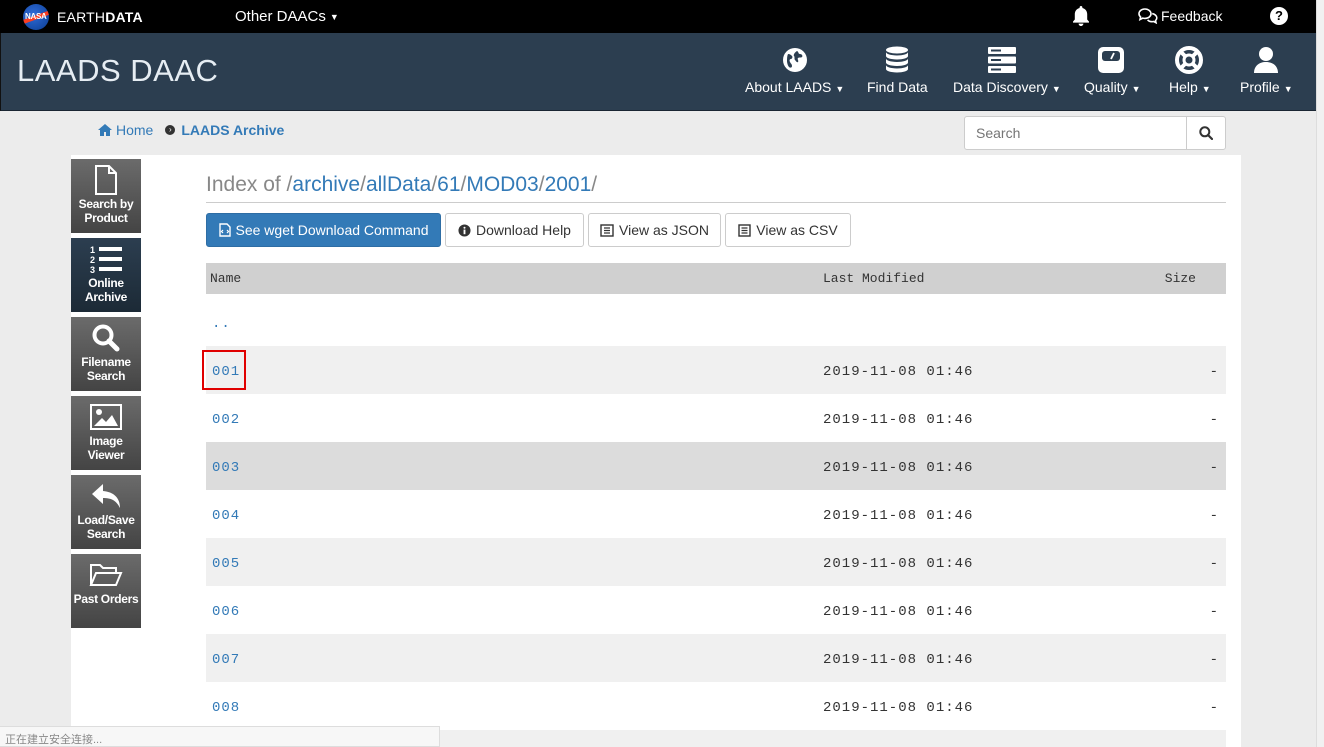 The image size is (1324, 747). I want to click on file-code-icon, so click(224, 230).